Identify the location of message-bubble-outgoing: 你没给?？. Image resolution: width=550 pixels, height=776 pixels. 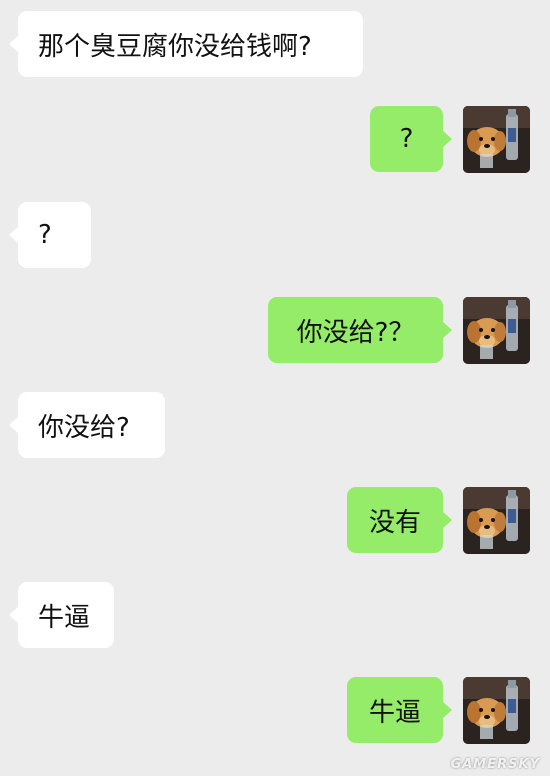
(360, 330).